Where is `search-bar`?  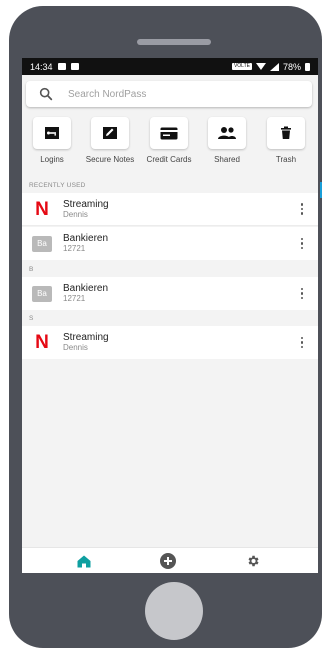 search-bar is located at coordinates (169, 94).